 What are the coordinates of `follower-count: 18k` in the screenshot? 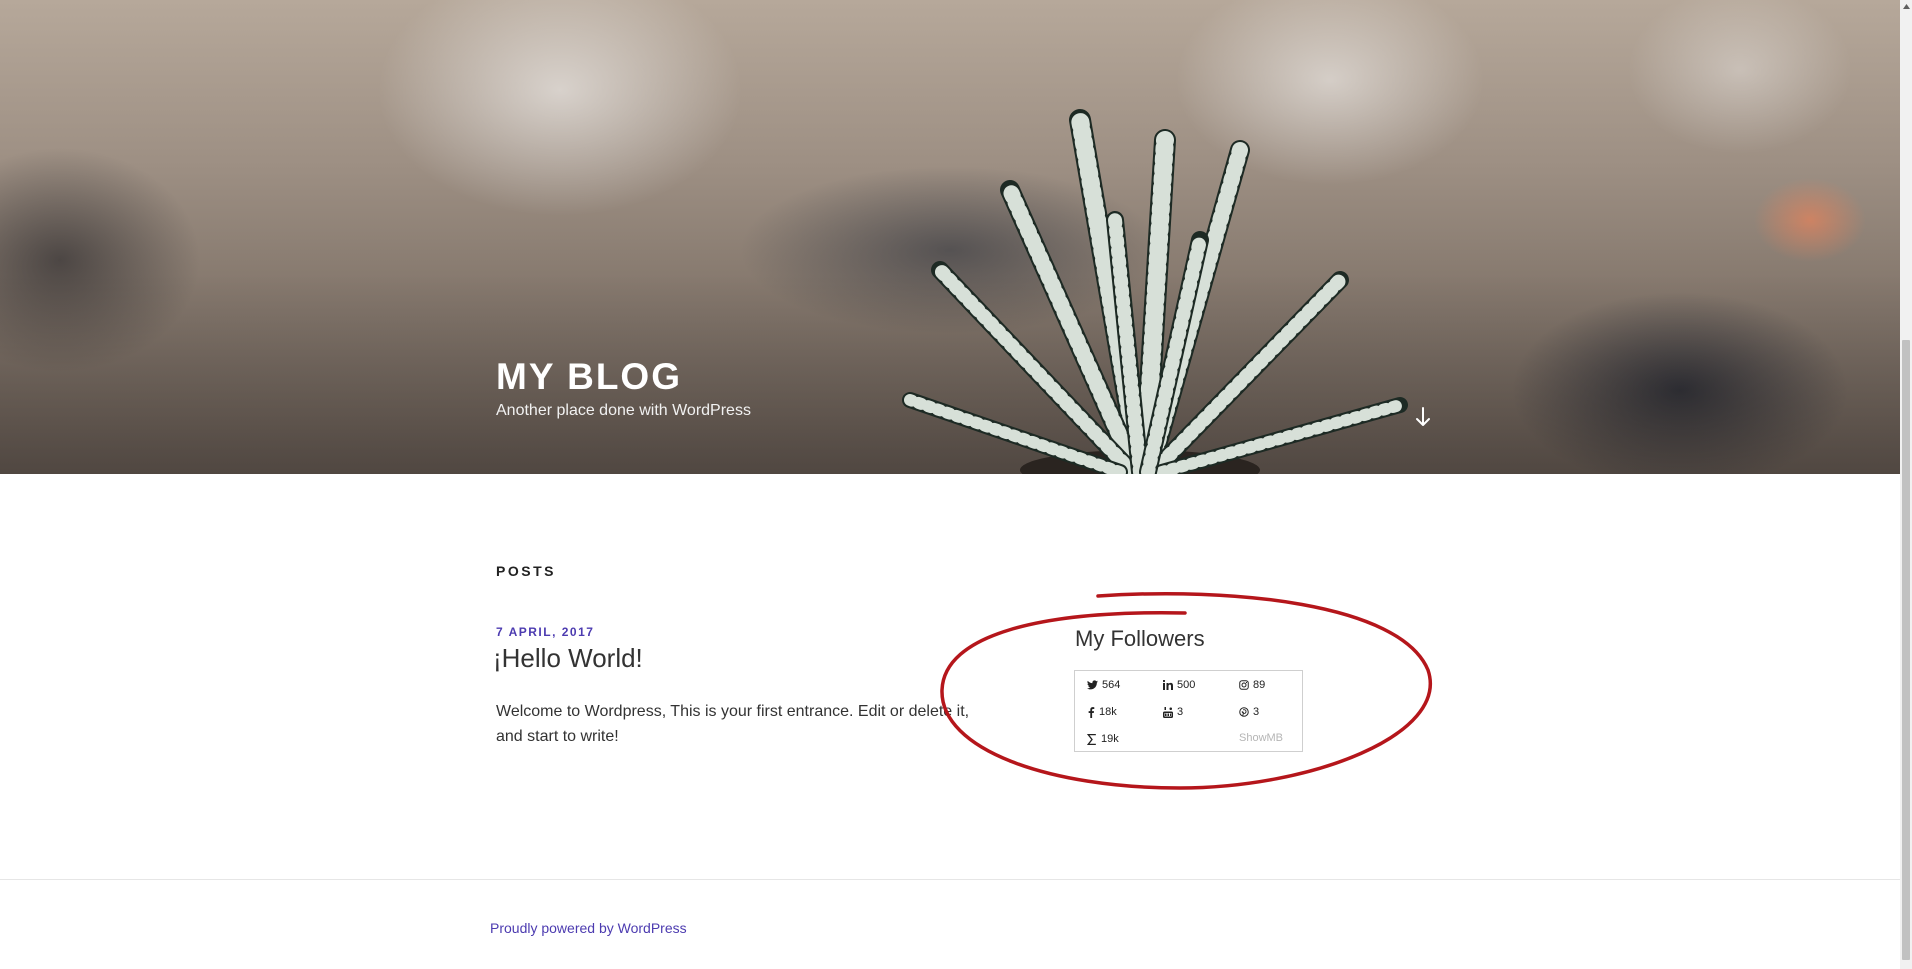 It's located at (1108, 712).